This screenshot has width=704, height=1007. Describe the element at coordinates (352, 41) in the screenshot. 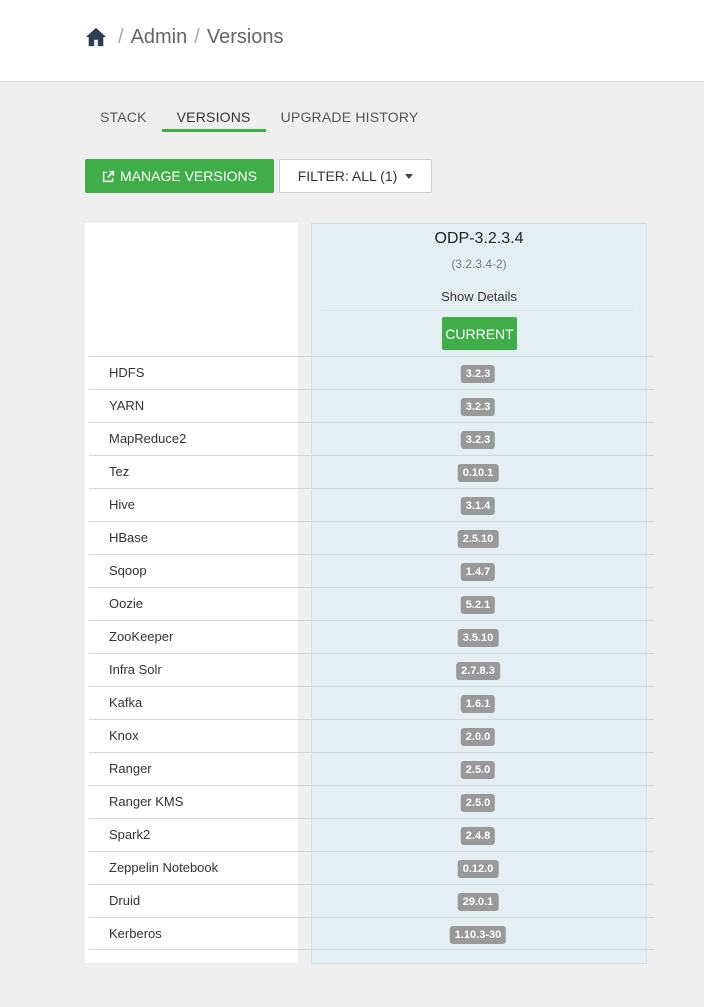

I see `page-header: / Admin / Versions` at that location.